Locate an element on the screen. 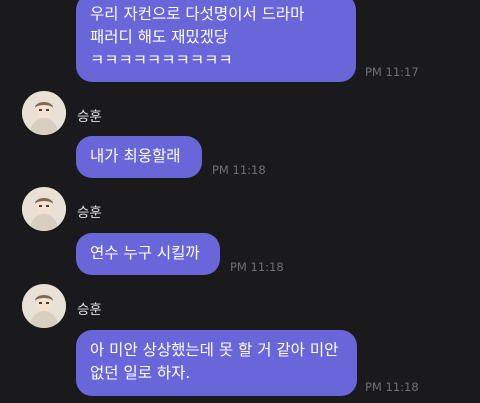 This screenshot has width=480, height=403. message-bubble: 아 미안 상상했는데 못 할 거 같아 미안 없던 일로 하자. is located at coordinates (216, 363).